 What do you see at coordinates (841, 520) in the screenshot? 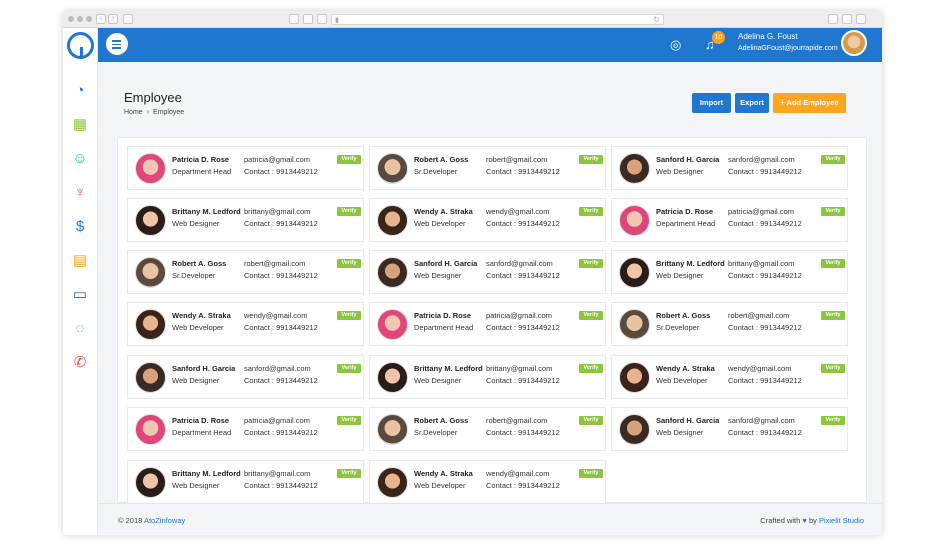
I see `studio-link: Pixielit Studio` at bounding box center [841, 520].